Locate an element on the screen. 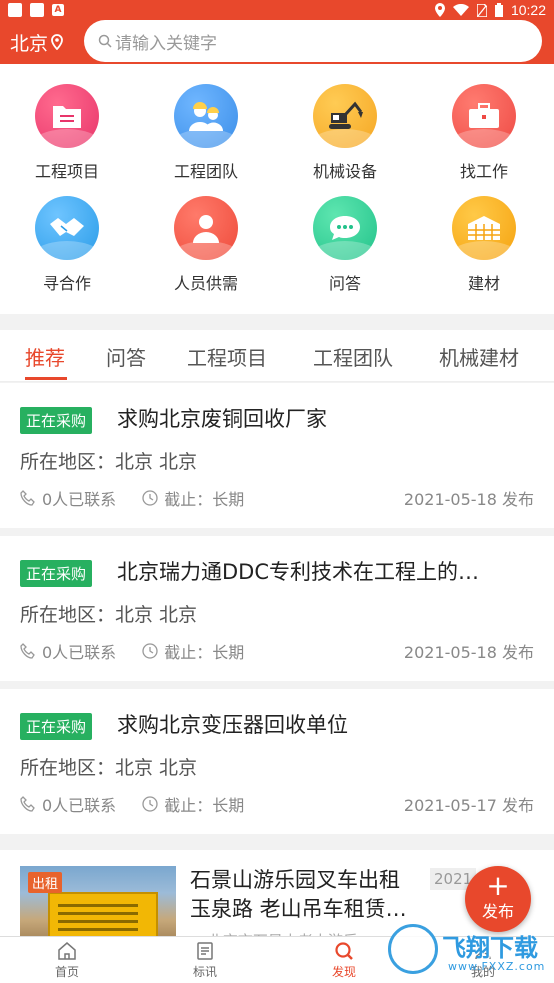 The image size is (554, 983). city-label: 北京 is located at coordinates (29, 43).